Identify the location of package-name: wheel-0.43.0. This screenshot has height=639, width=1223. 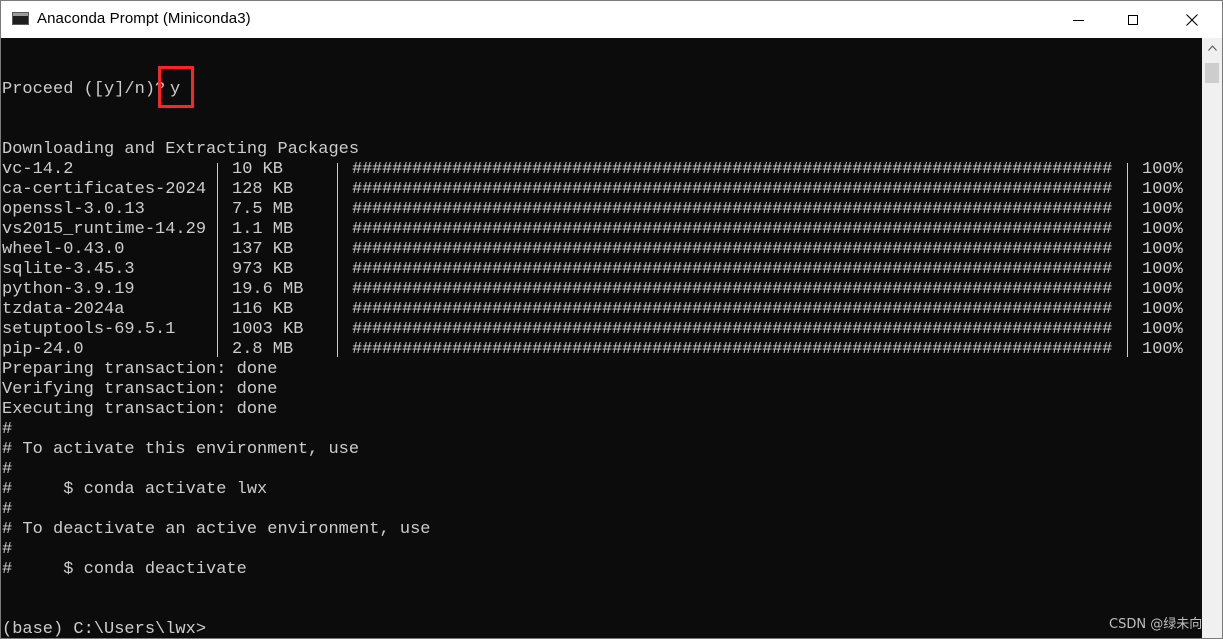
(63, 249).